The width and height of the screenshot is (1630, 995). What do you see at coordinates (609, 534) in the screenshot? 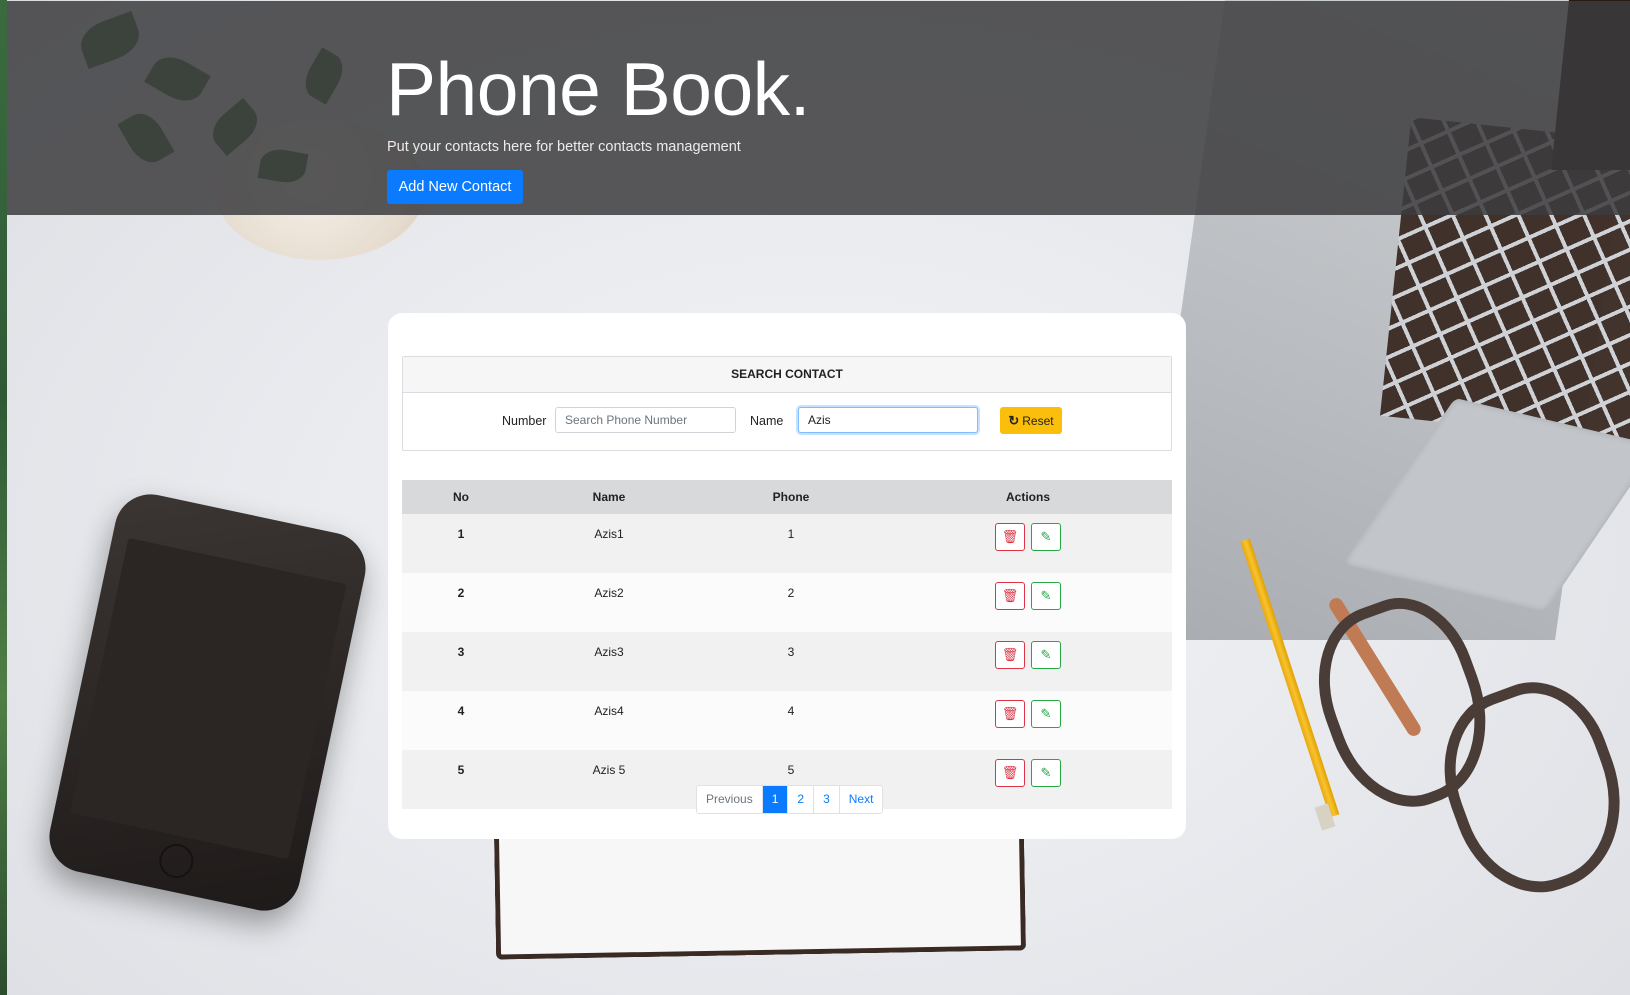
I see `contact-name: Azis1` at bounding box center [609, 534].